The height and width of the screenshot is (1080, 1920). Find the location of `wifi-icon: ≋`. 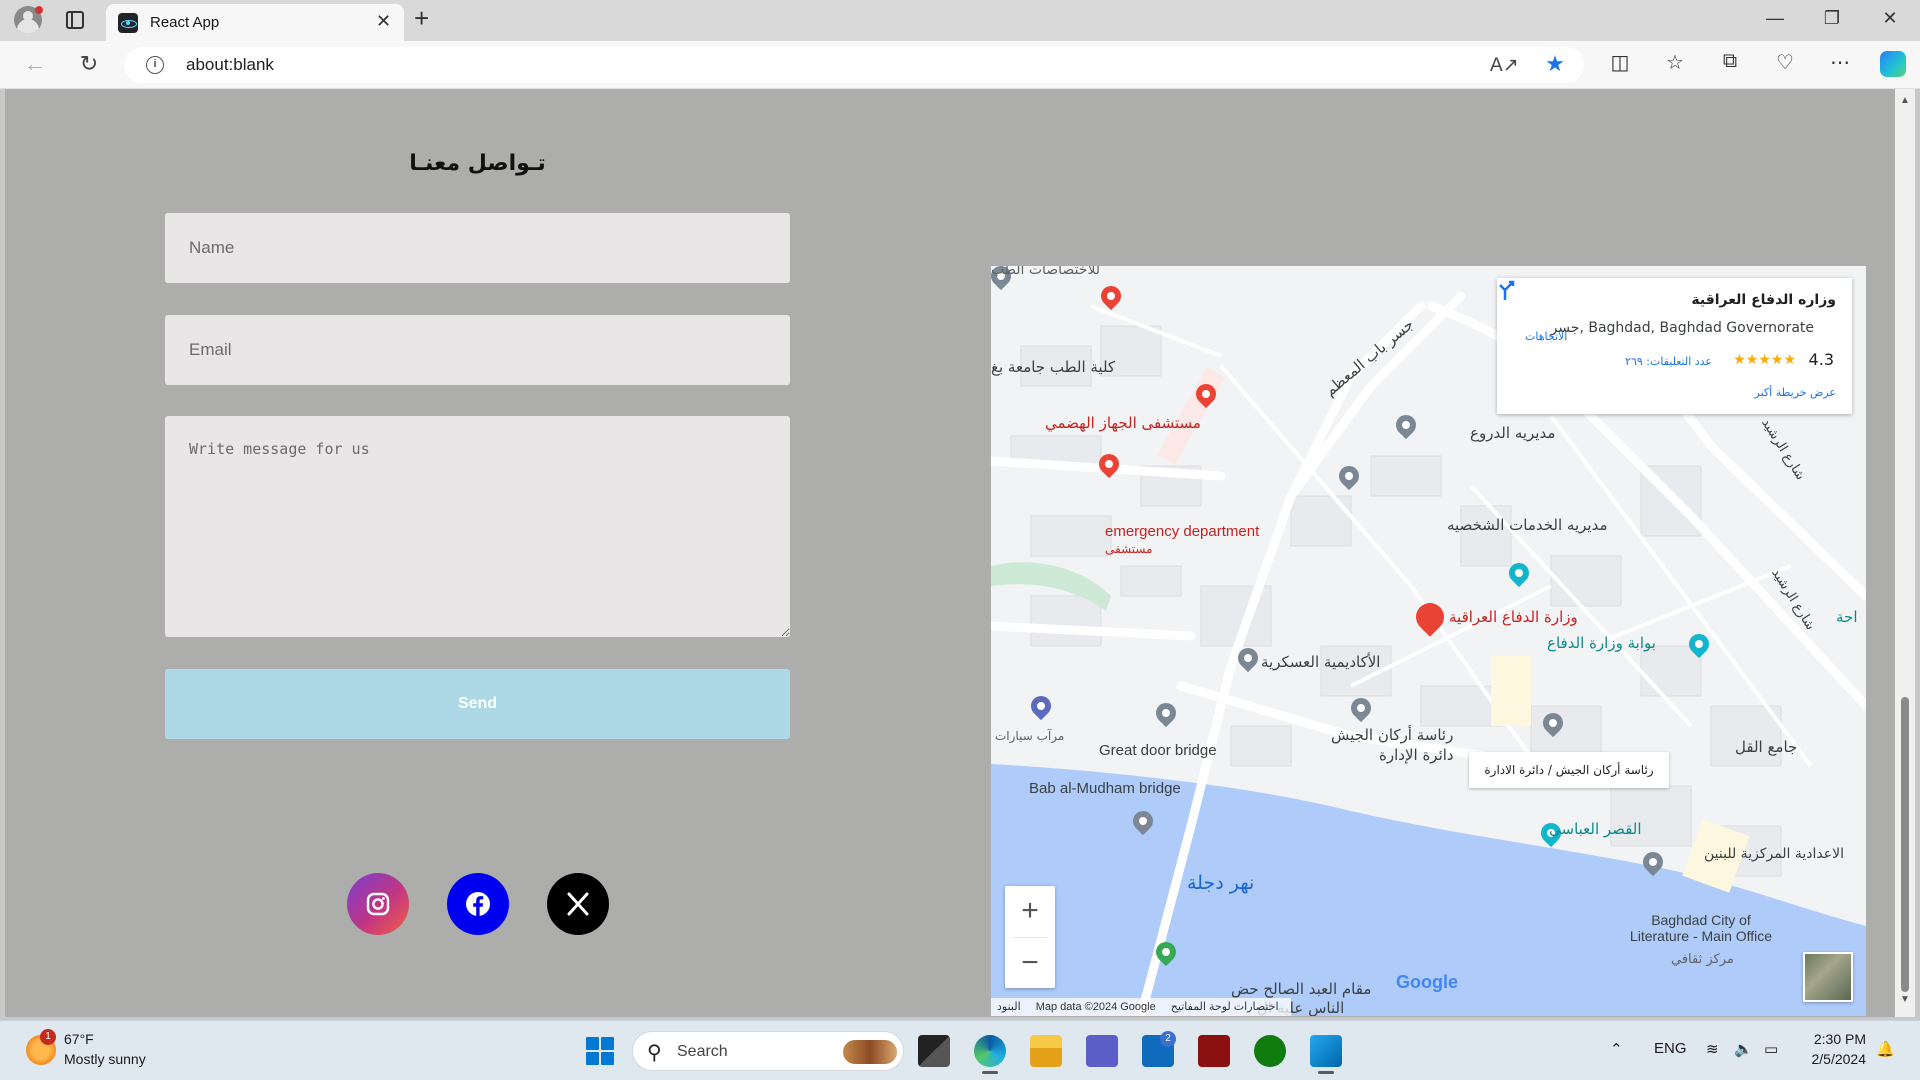

wifi-icon: ≋ is located at coordinates (1712, 1049).